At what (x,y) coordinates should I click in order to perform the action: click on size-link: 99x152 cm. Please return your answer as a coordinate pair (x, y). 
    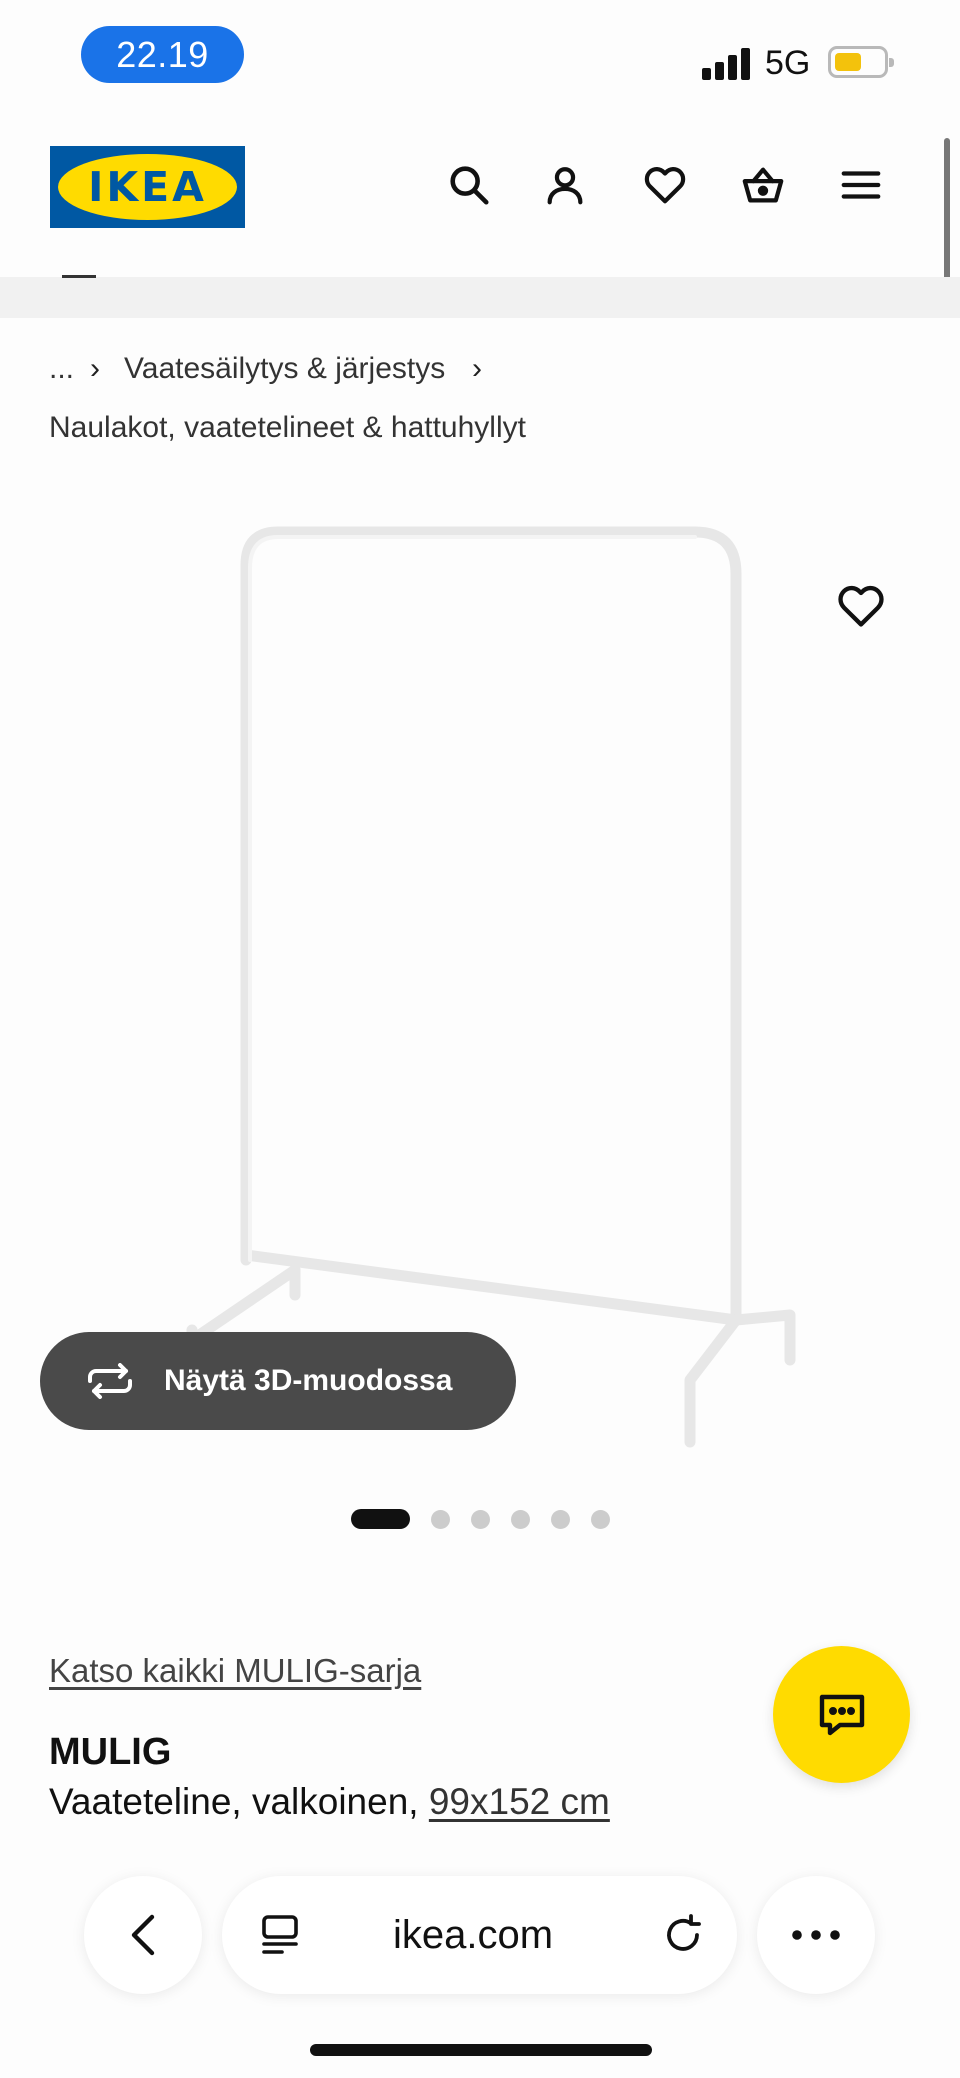
    Looking at the image, I should click on (519, 1801).